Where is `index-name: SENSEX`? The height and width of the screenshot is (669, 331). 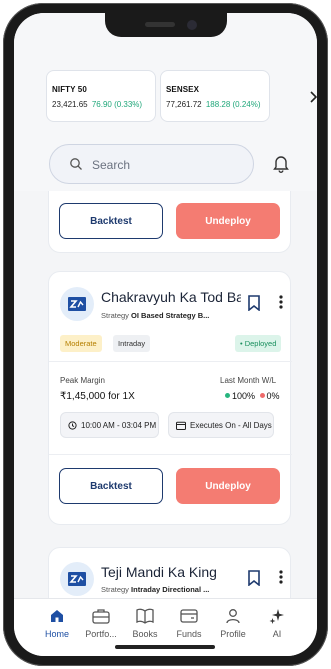
index-name: SENSEX is located at coordinates (183, 89).